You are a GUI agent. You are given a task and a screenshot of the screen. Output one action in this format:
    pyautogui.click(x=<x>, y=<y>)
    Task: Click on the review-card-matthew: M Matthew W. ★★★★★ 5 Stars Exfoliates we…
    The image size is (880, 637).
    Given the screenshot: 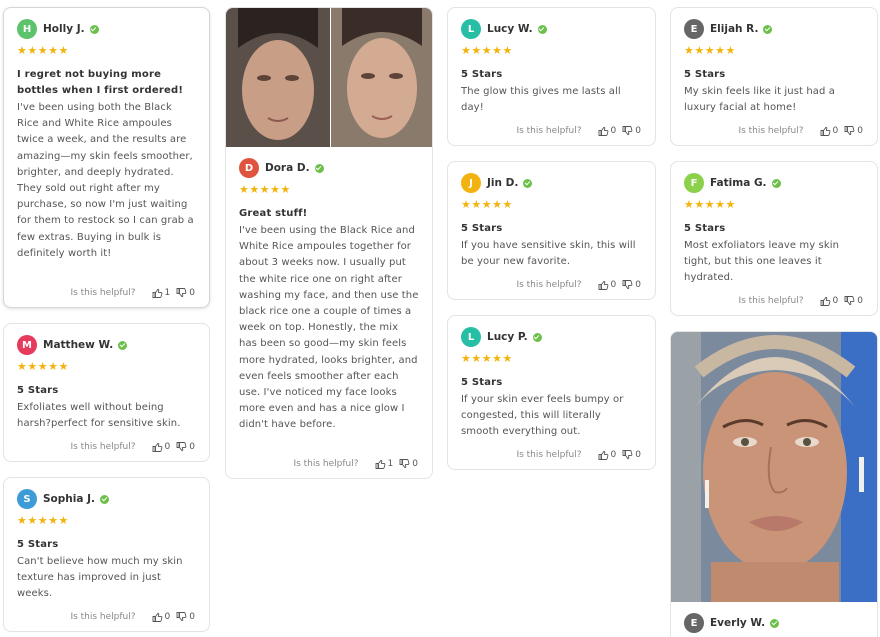 What is the action you would take?
    pyautogui.click(x=106, y=392)
    